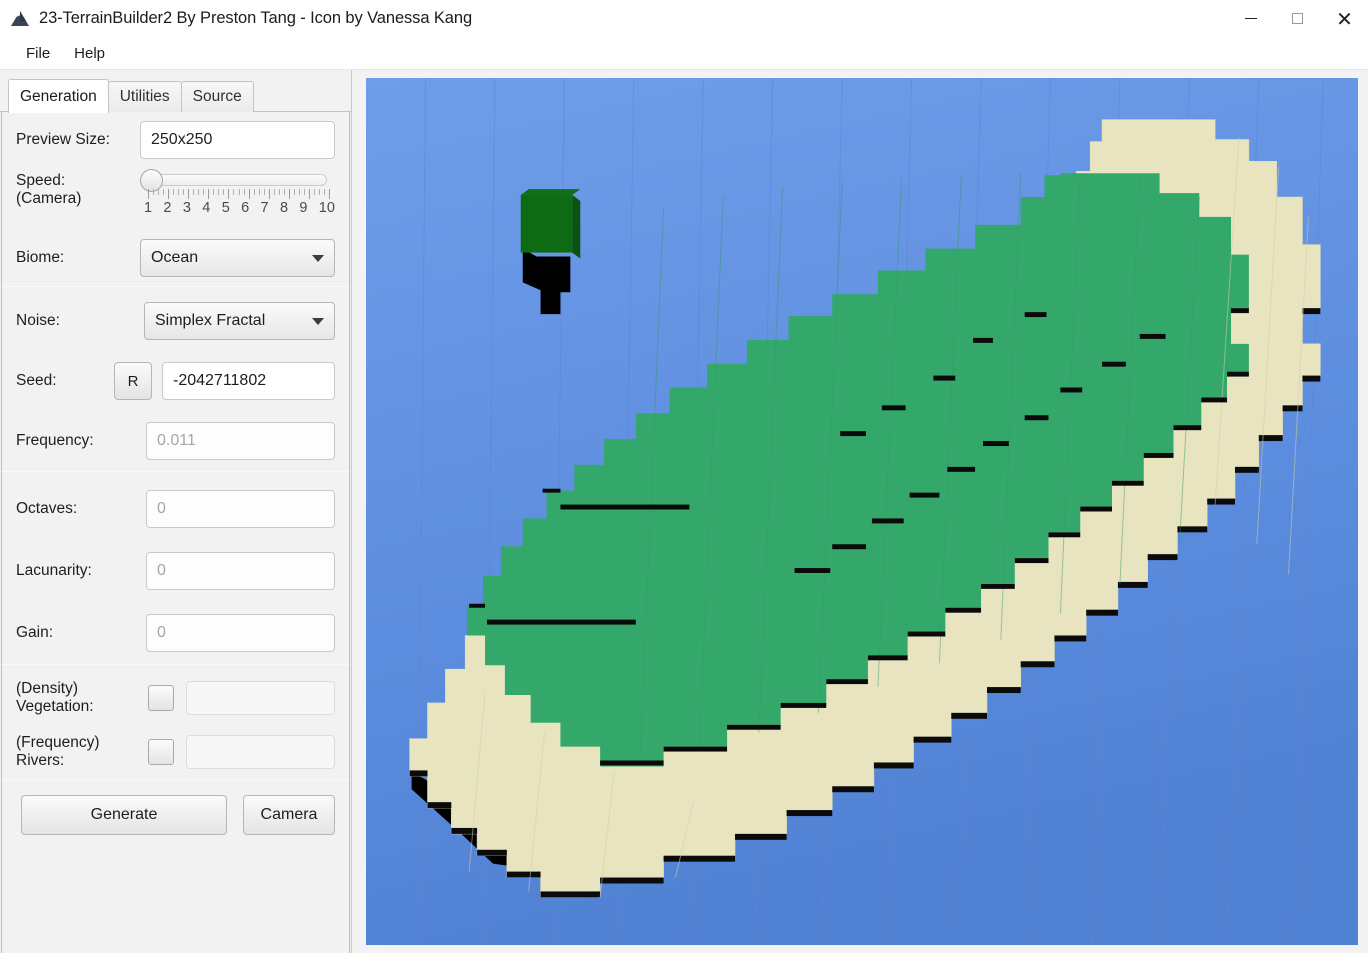 The image size is (1368, 953). I want to click on row-lacunarity: Lacunarity: 0, so click(175, 571).